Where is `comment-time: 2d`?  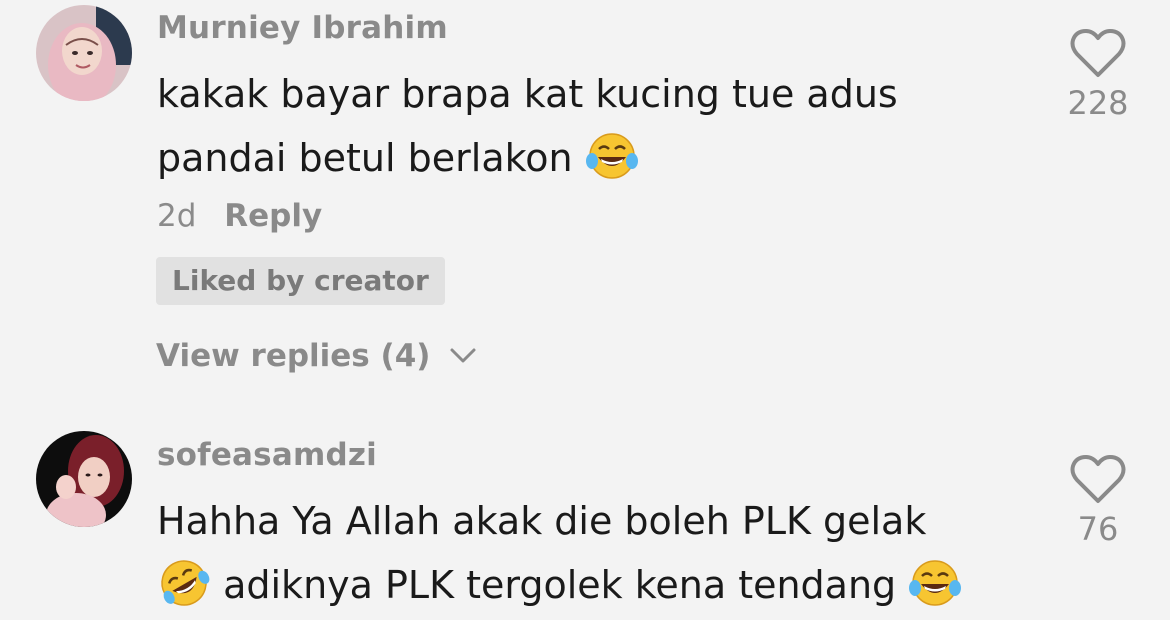
comment-time: 2d is located at coordinates (177, 216).